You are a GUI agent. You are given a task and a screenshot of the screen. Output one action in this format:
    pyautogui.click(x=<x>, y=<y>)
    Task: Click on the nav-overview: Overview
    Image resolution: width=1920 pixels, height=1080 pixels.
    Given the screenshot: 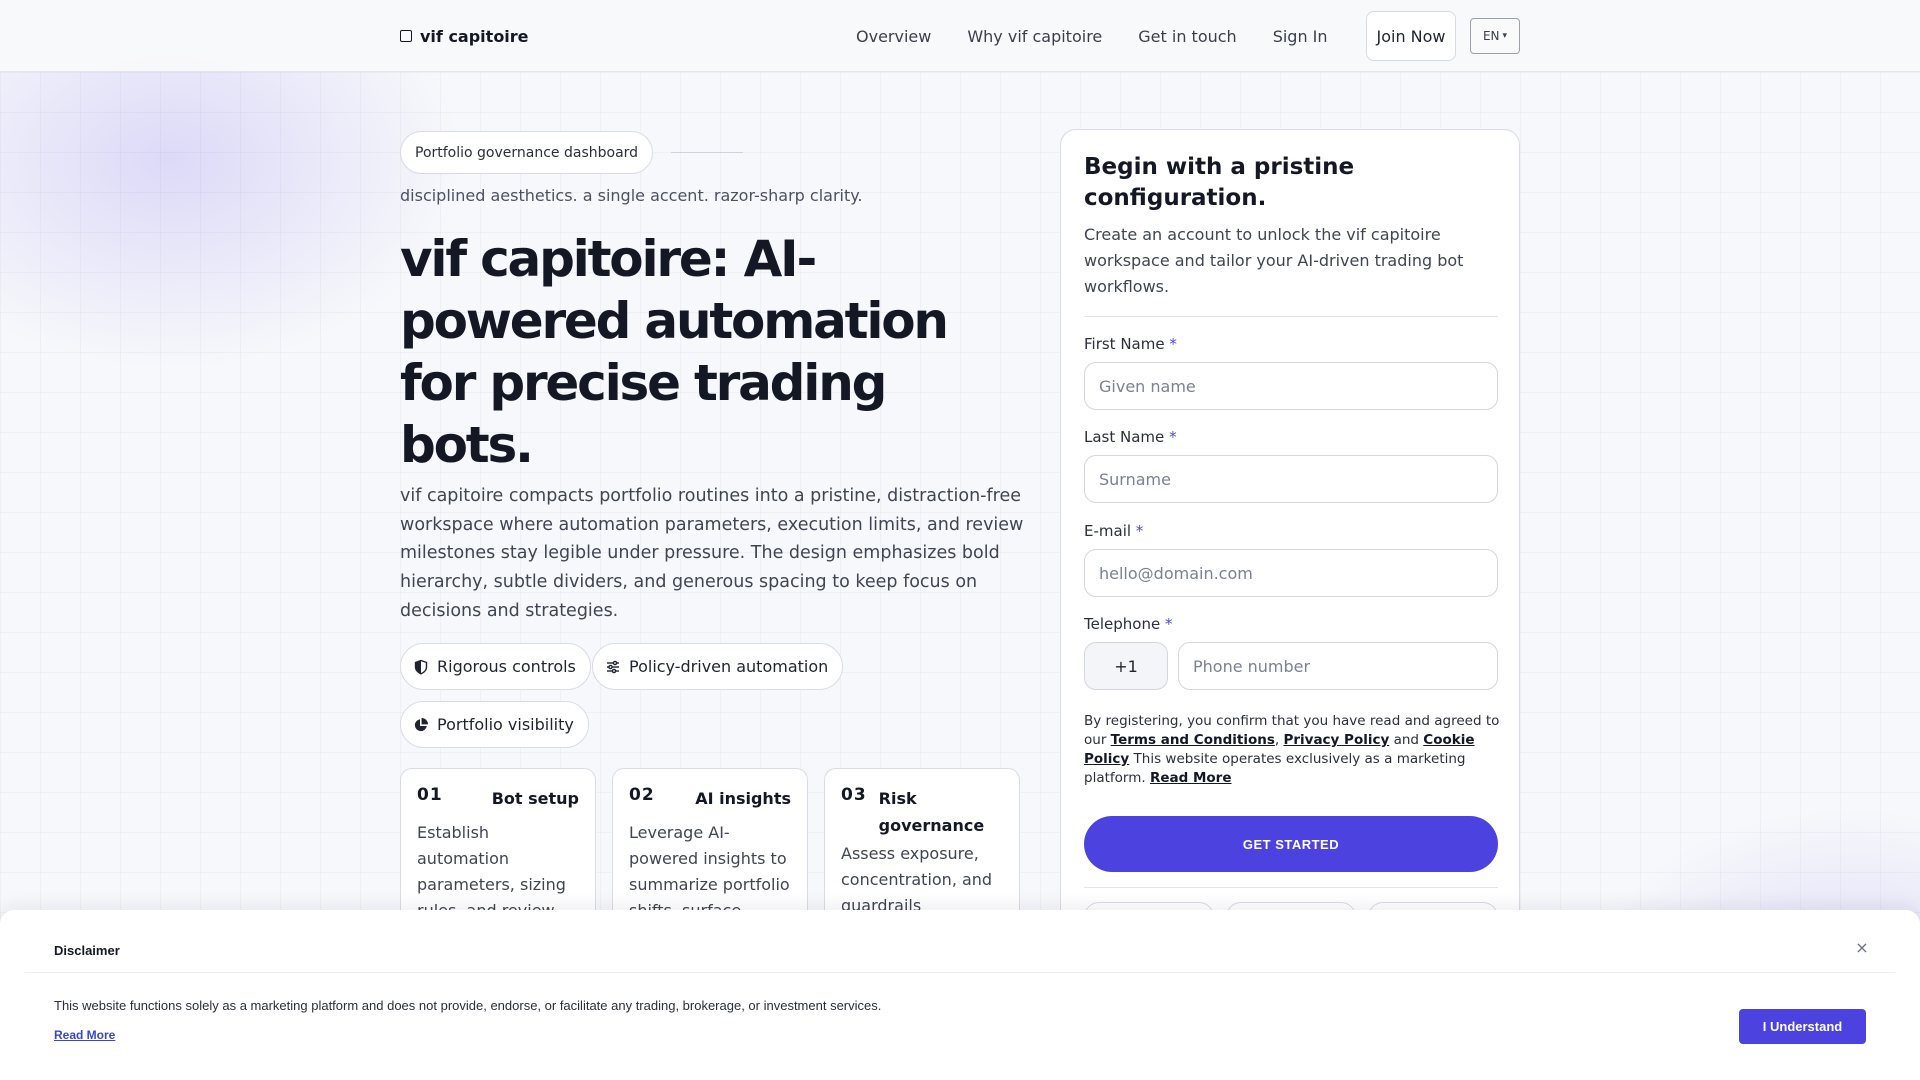 What is the action you would take?
    pyautogui.click(x=893, y=36)
    